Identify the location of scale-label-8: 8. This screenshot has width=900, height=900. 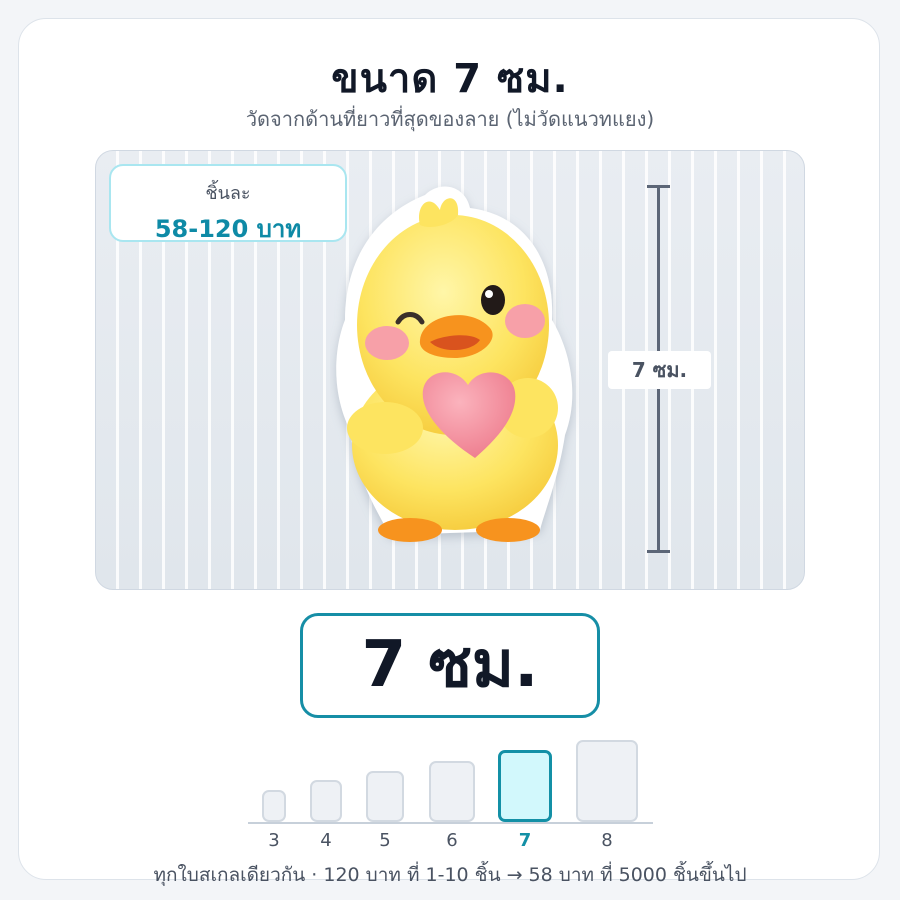
(607, 840).